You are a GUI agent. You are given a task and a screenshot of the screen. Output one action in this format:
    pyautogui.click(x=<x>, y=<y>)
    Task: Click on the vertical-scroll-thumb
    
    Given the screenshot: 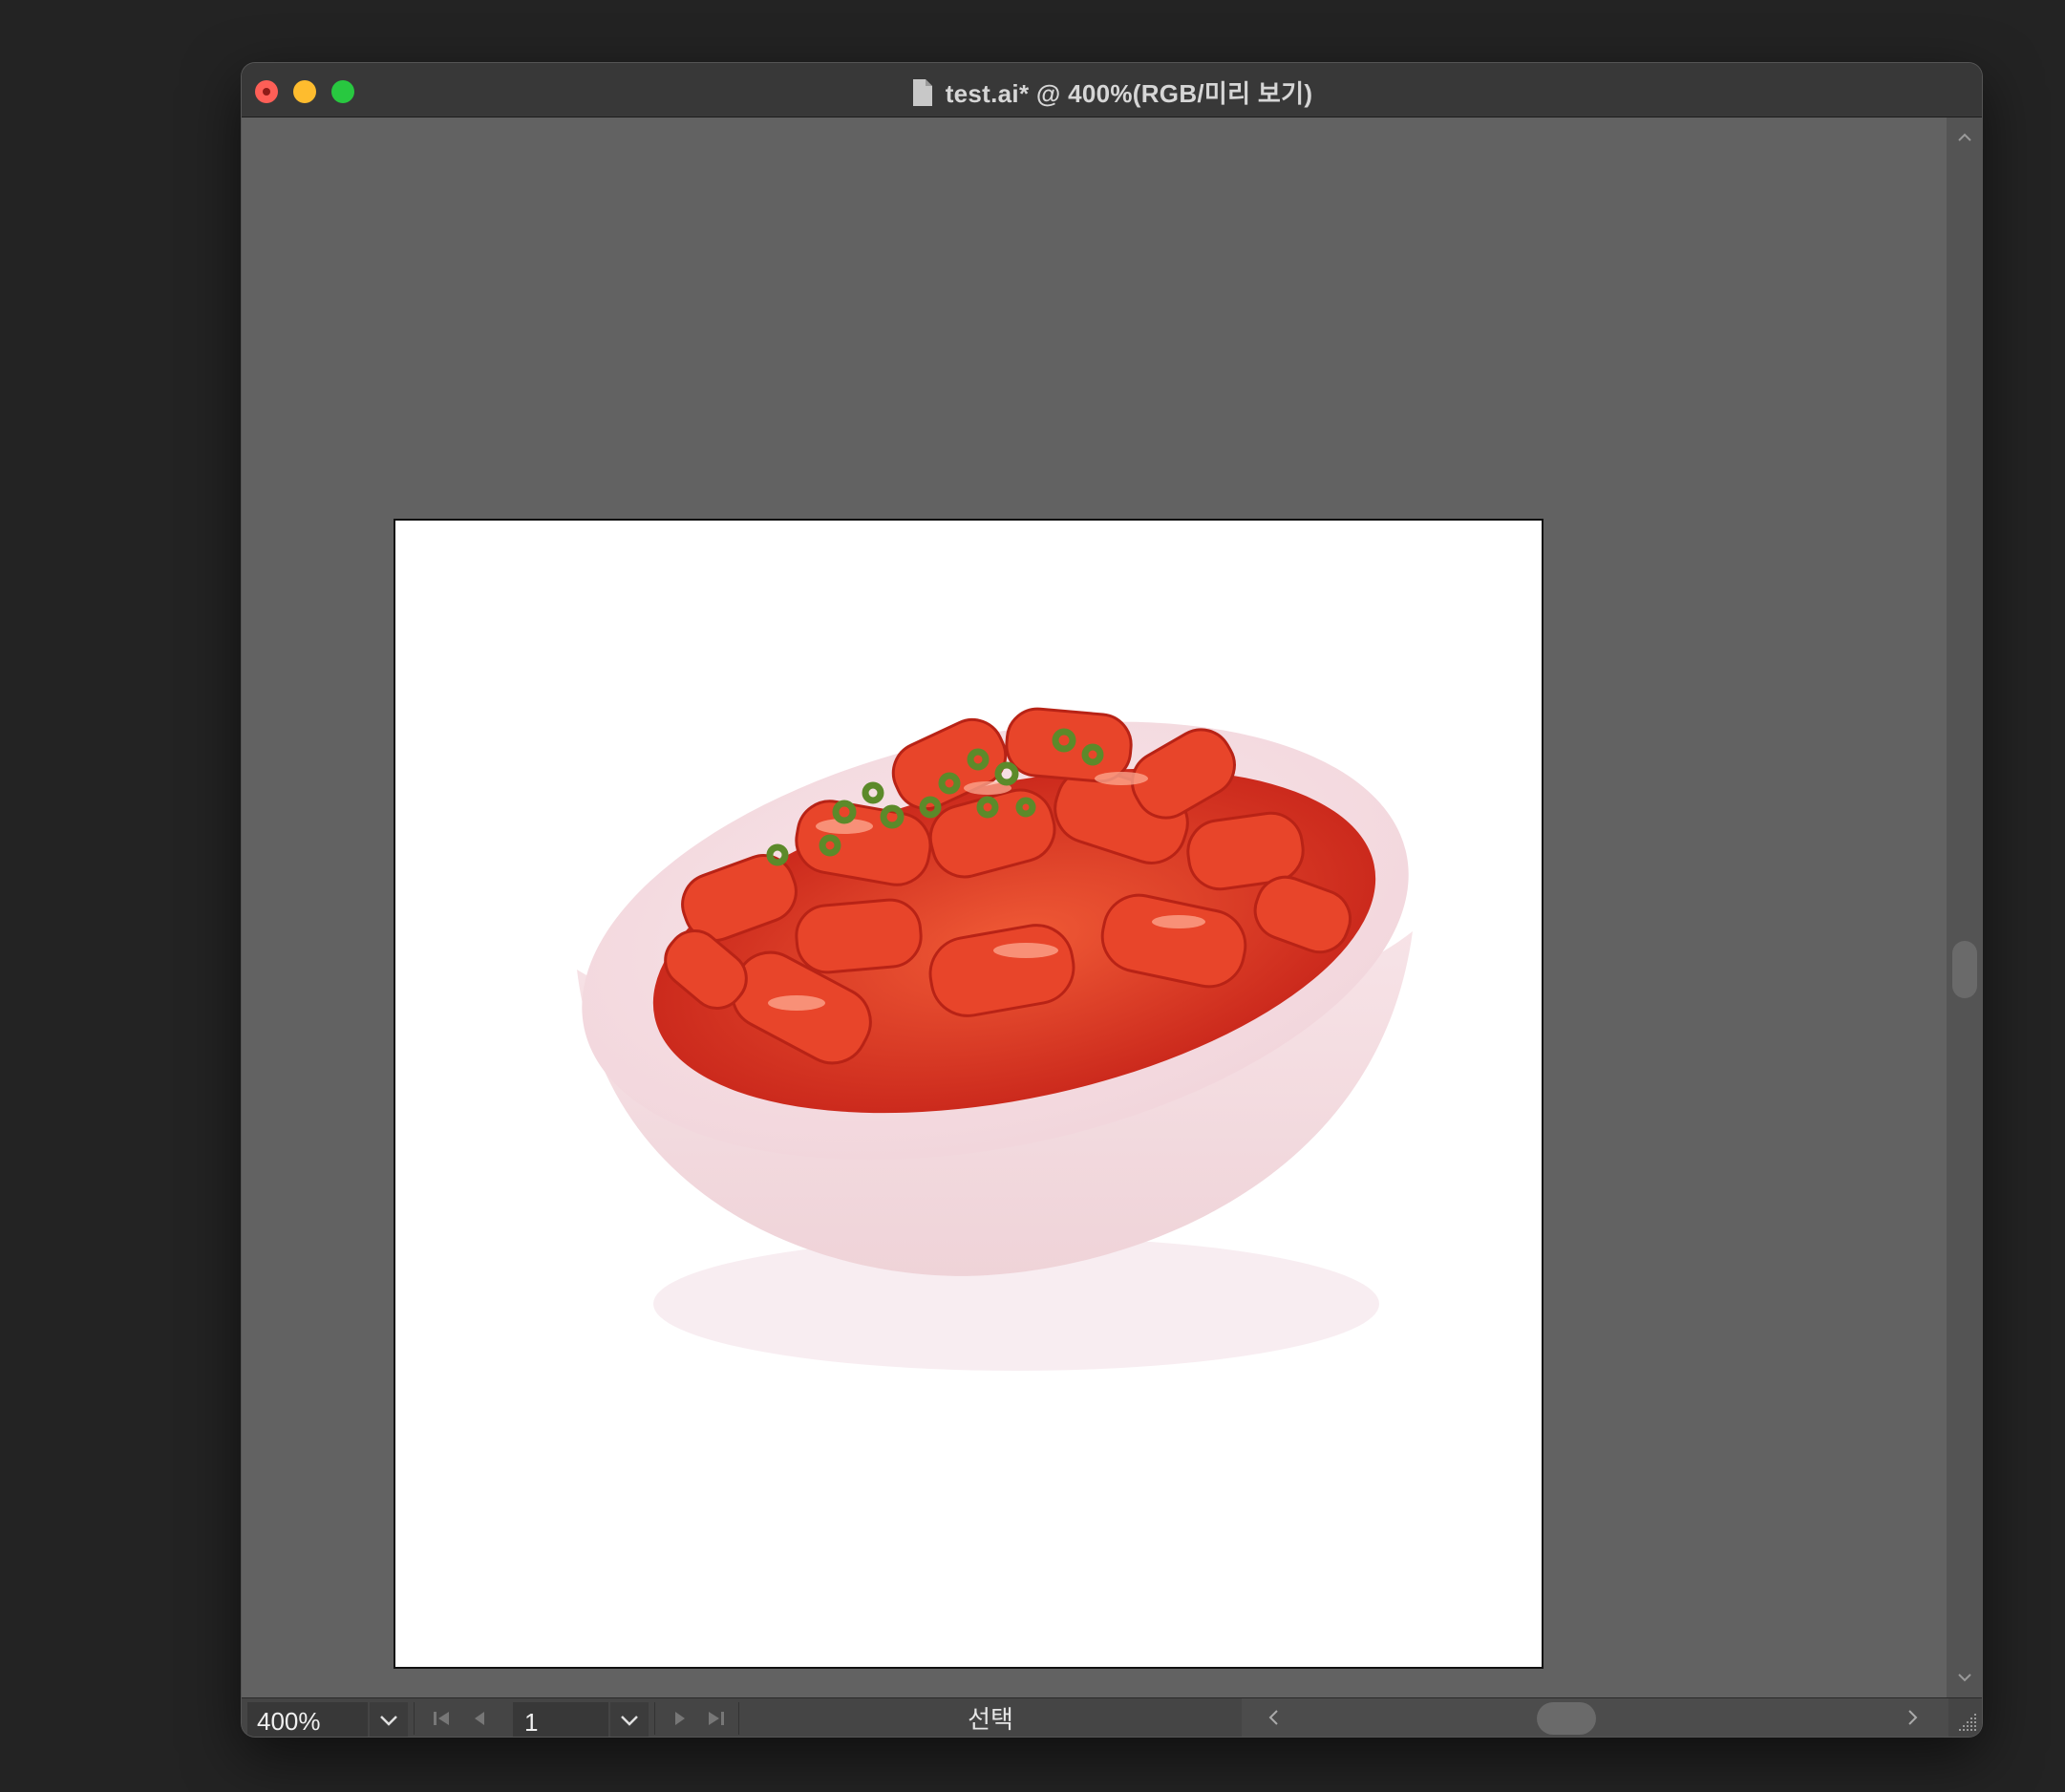 What is the action you would take?
    pyautogui.click(x=1964, y=969)
    